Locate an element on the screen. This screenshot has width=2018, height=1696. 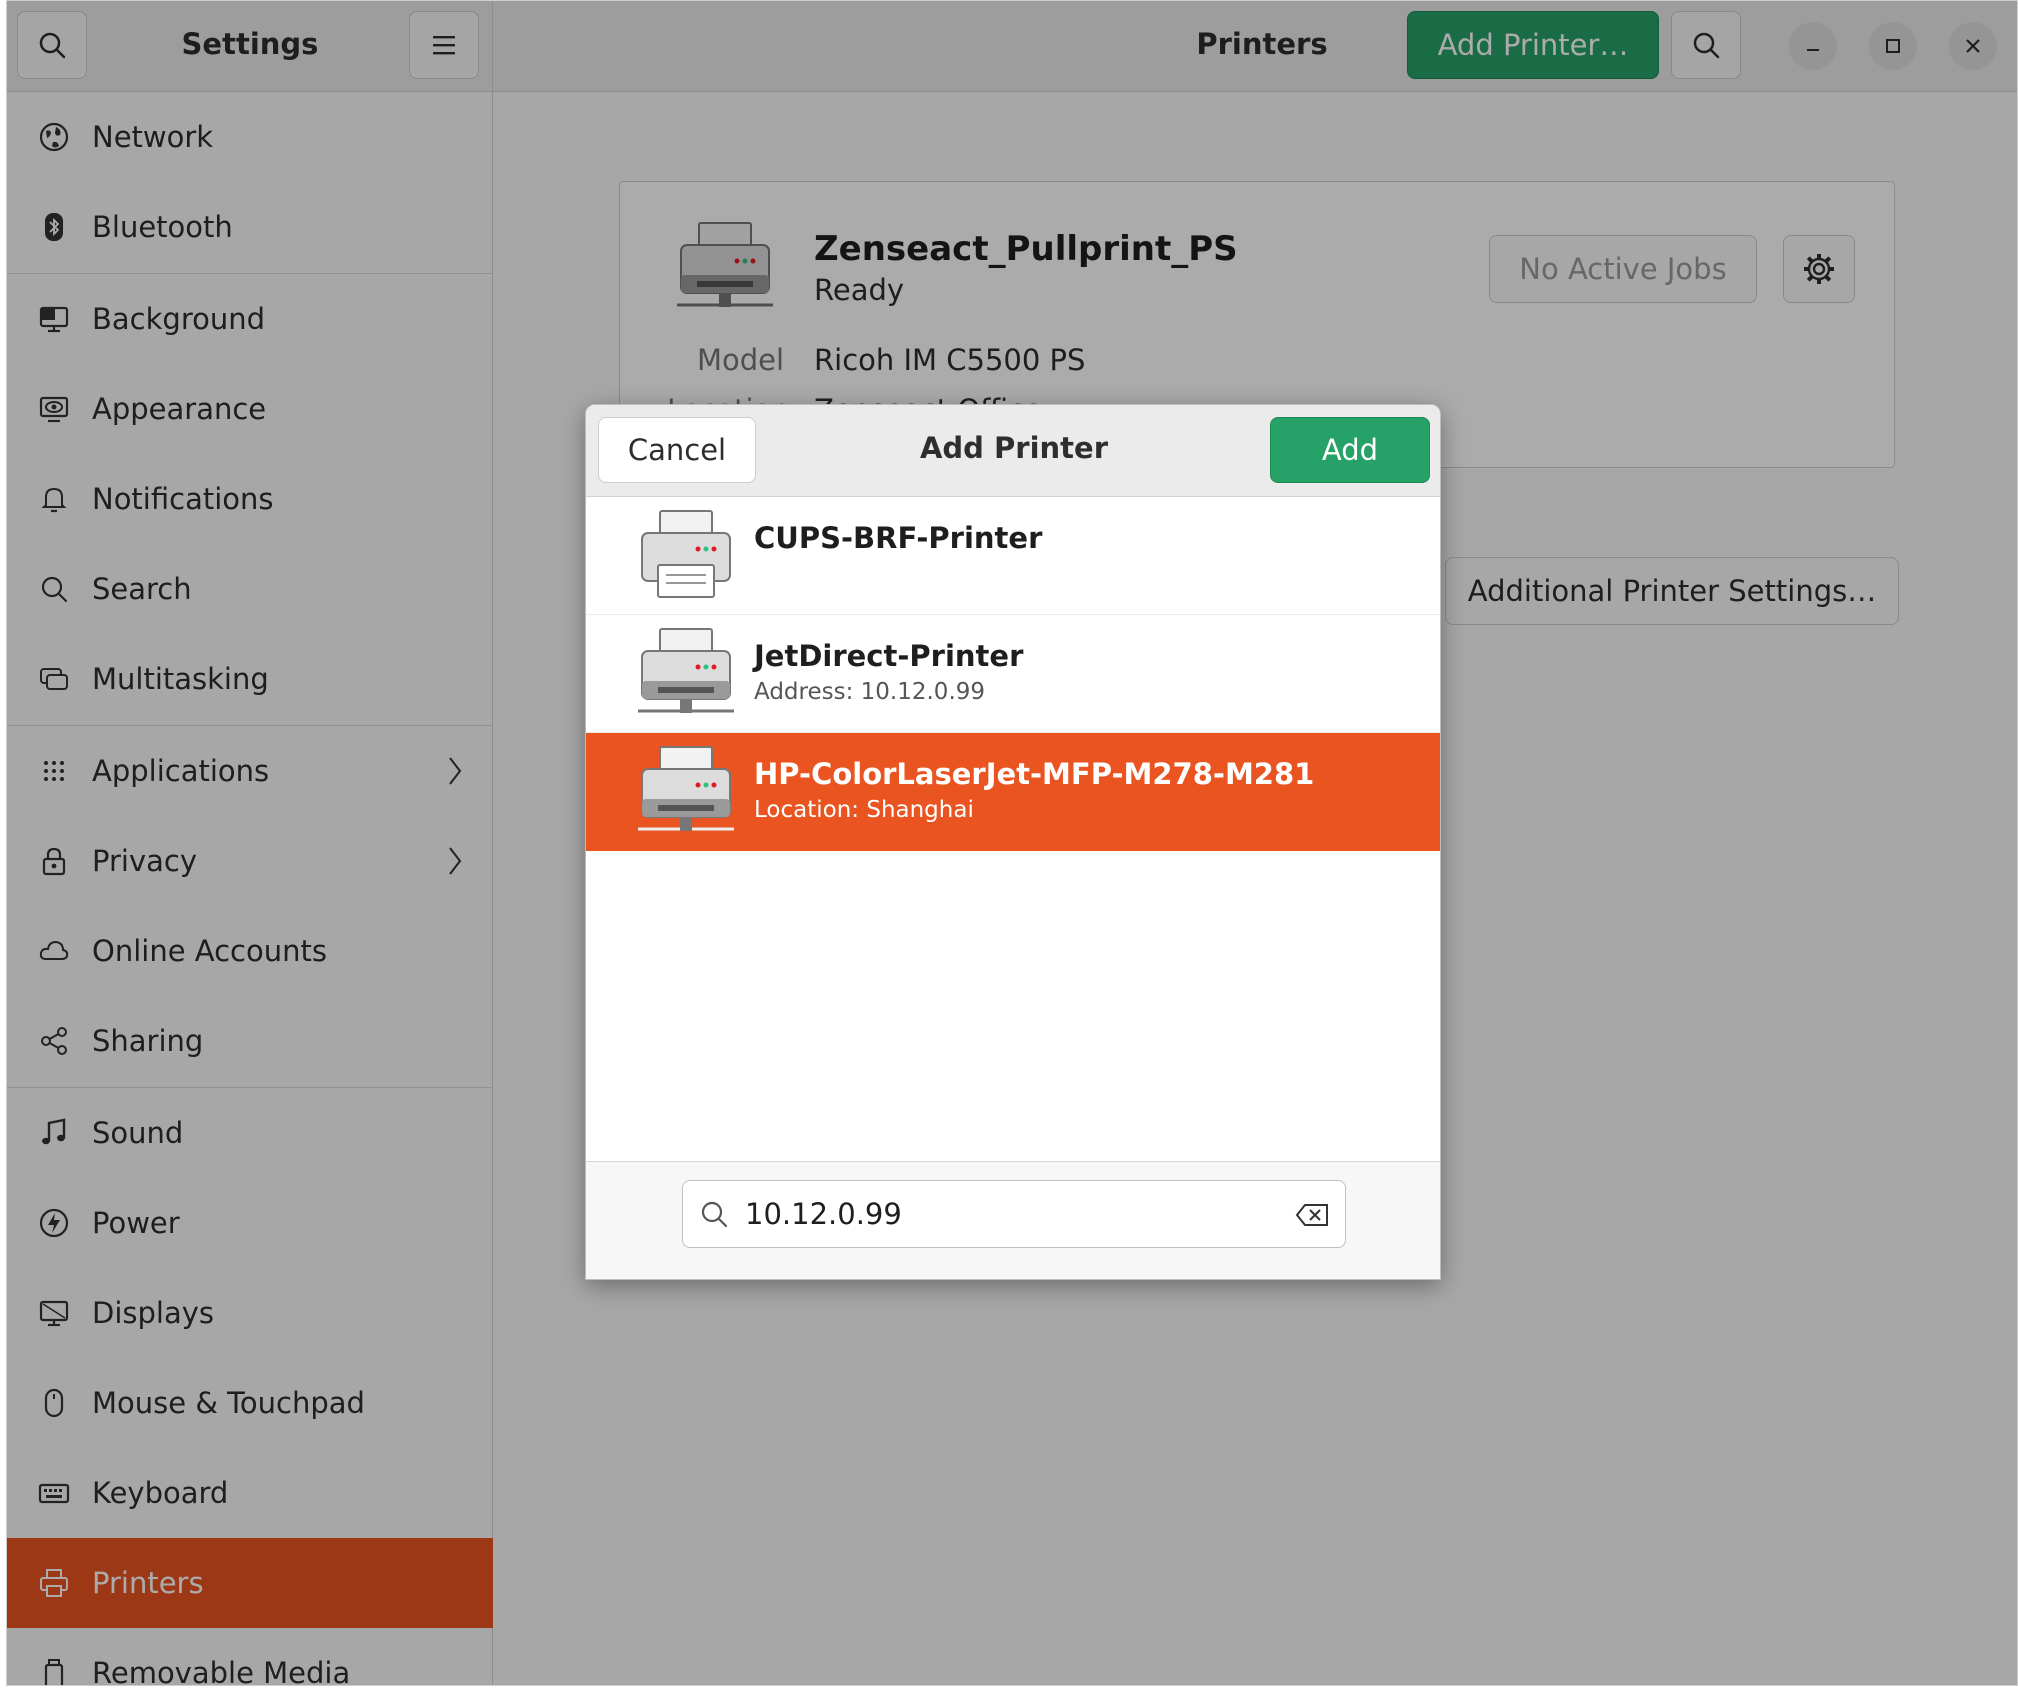
printer-list-item: CUPS-BRF-Printer is located at coordinates (1013, 556).